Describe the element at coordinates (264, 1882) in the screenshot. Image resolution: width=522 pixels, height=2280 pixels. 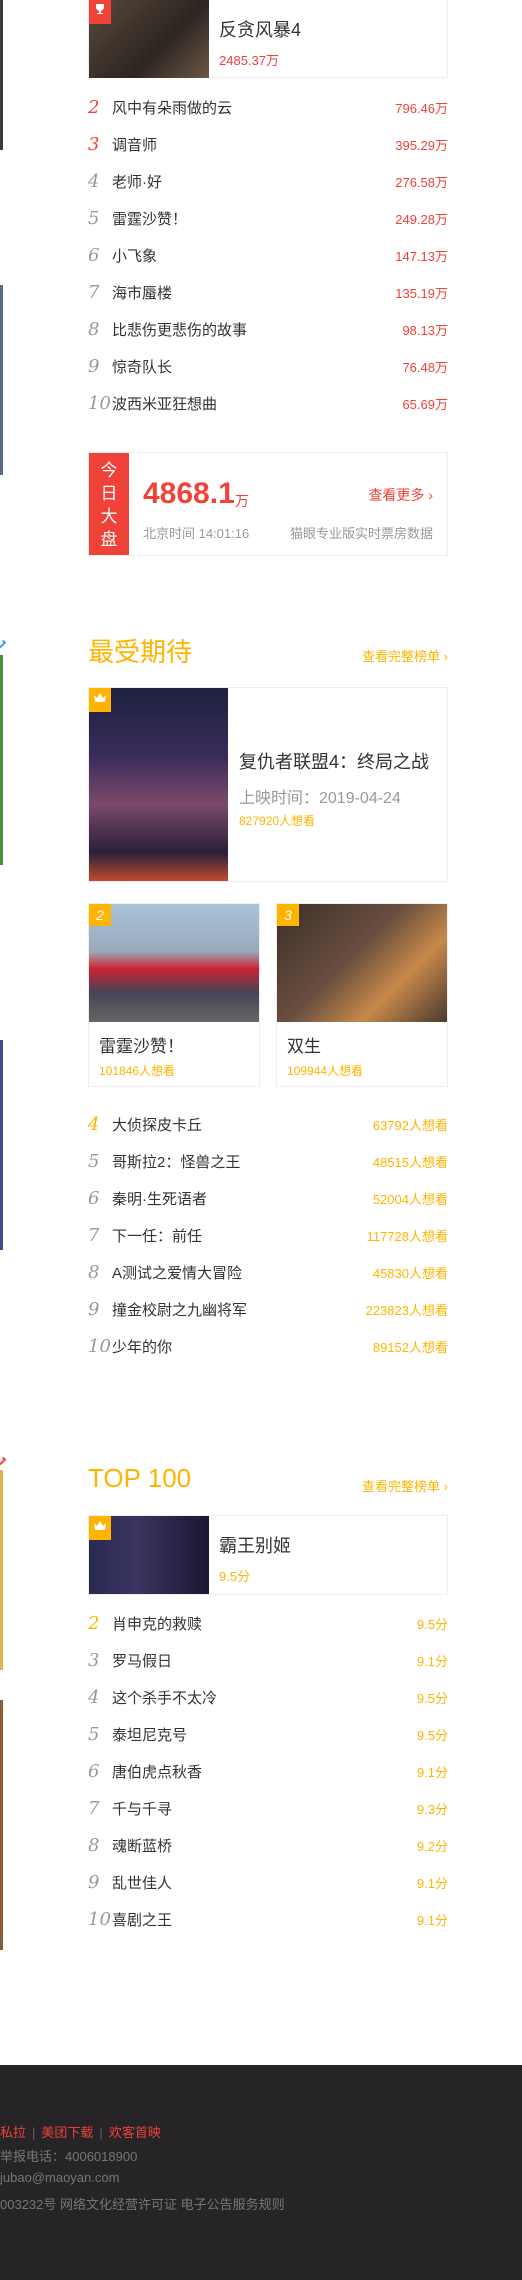
I see `movie-title: 乱世佳人` at that location.